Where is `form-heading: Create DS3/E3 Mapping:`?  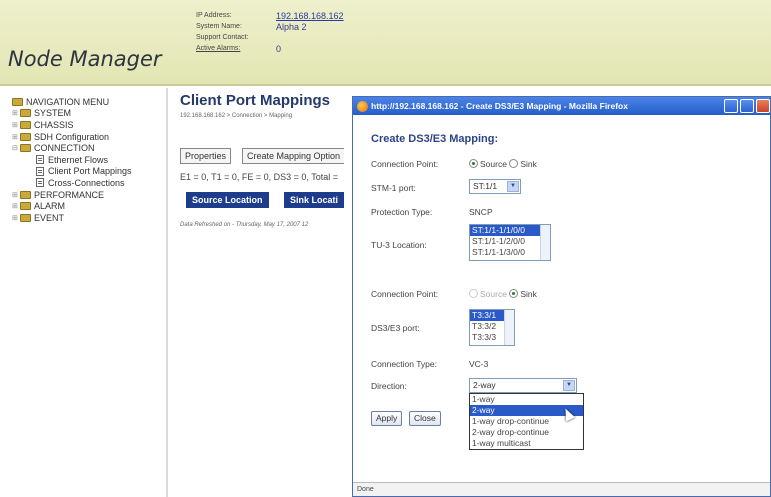
form-heading: Create DS3/E3 Mapping: is located at coordinates (435, 139).